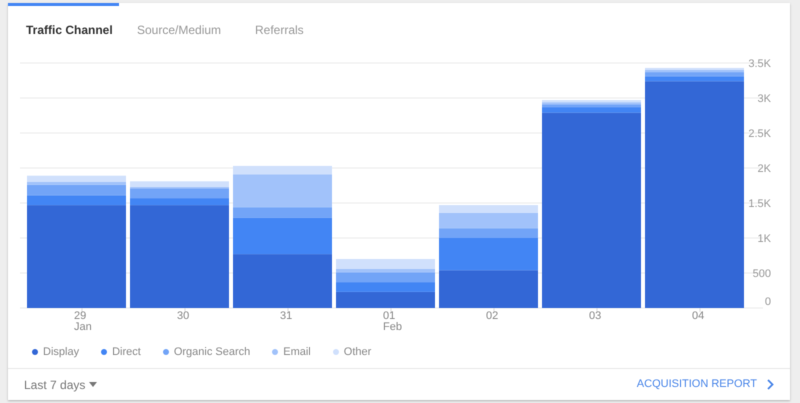 Image resolution: width=800 pixels, height=403 pixels. Describe the element at coordinates (93, 384) in the screenshot. I see `caret-icon` at that location.